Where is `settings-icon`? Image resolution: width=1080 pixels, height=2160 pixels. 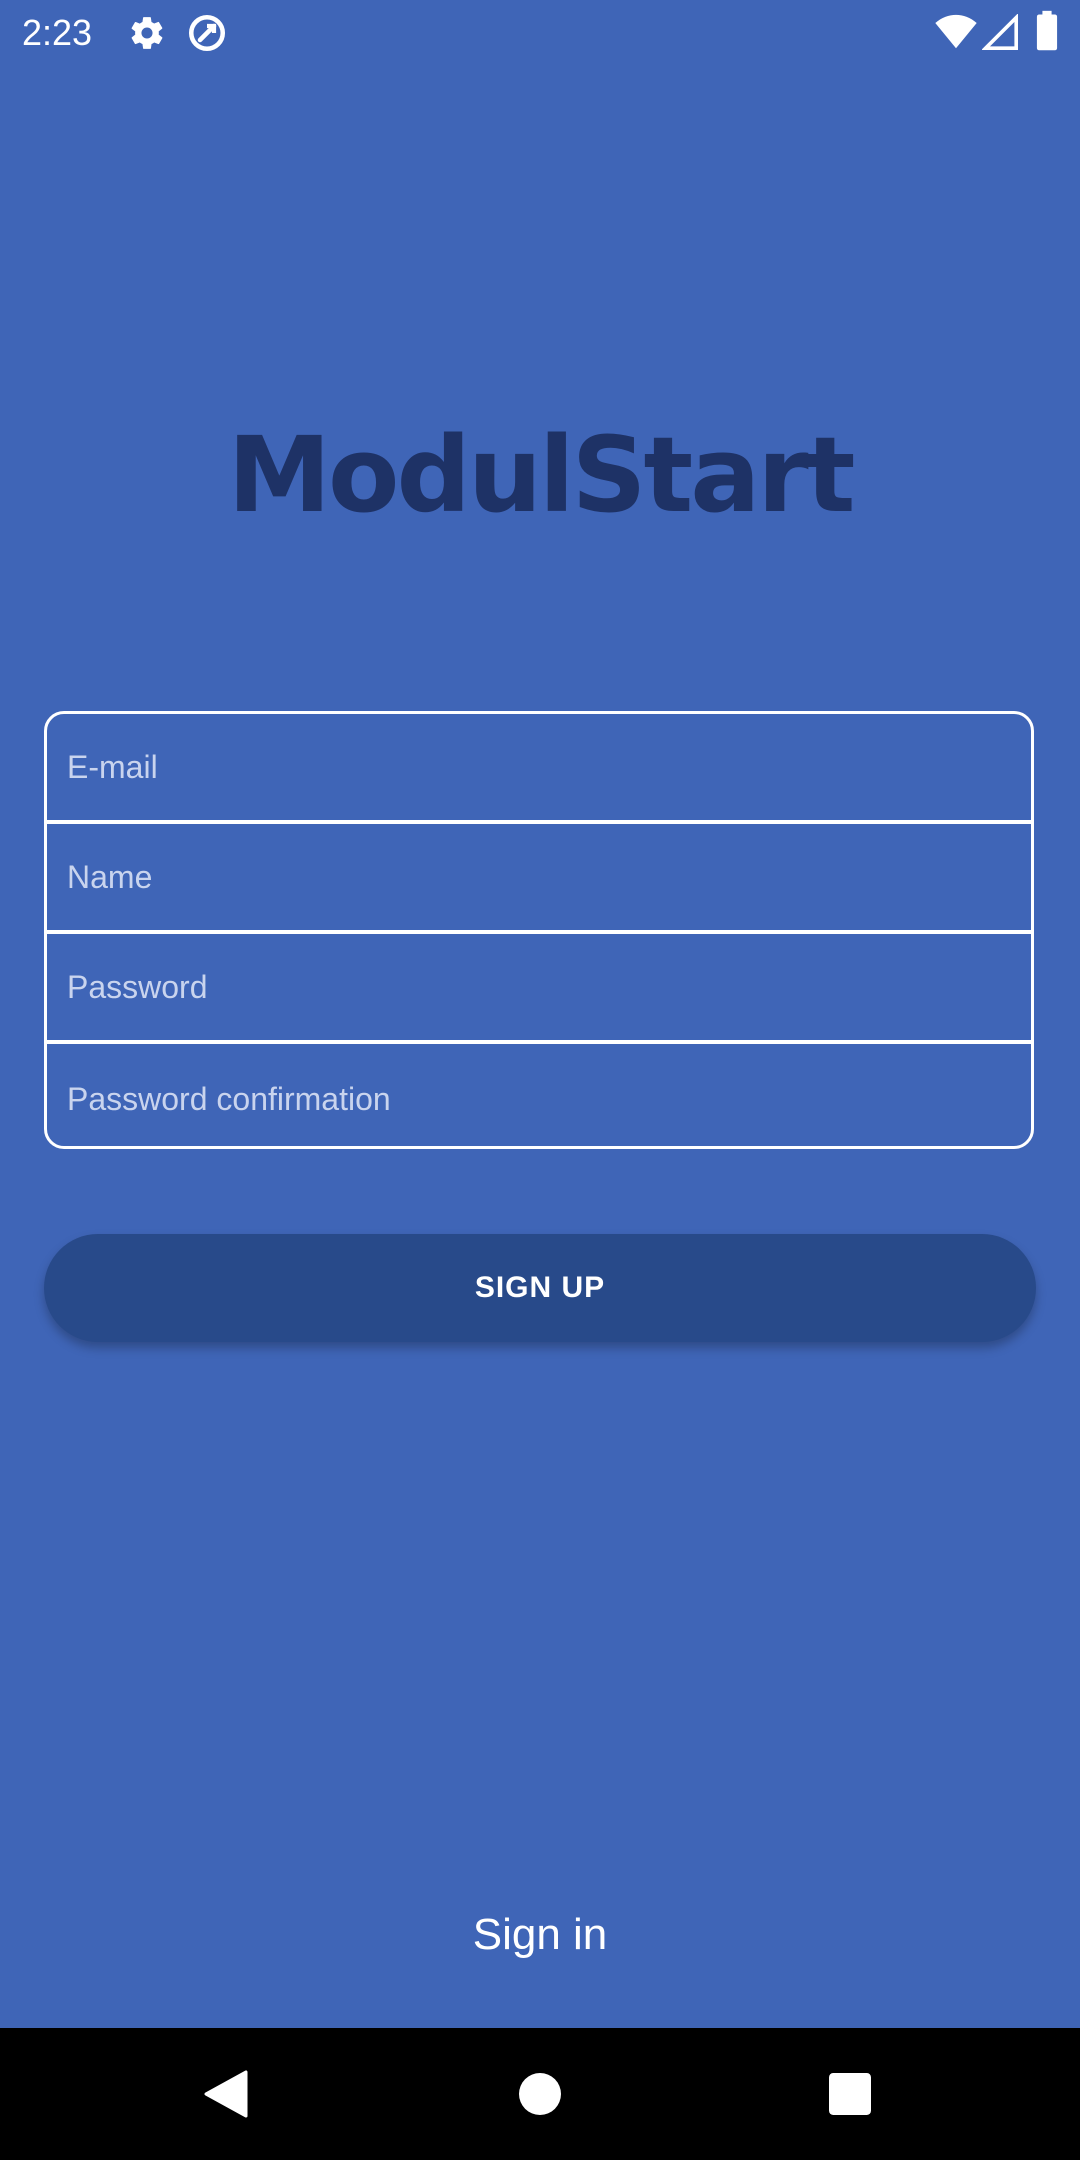 settings-icon is located at coordinates (147, 35).